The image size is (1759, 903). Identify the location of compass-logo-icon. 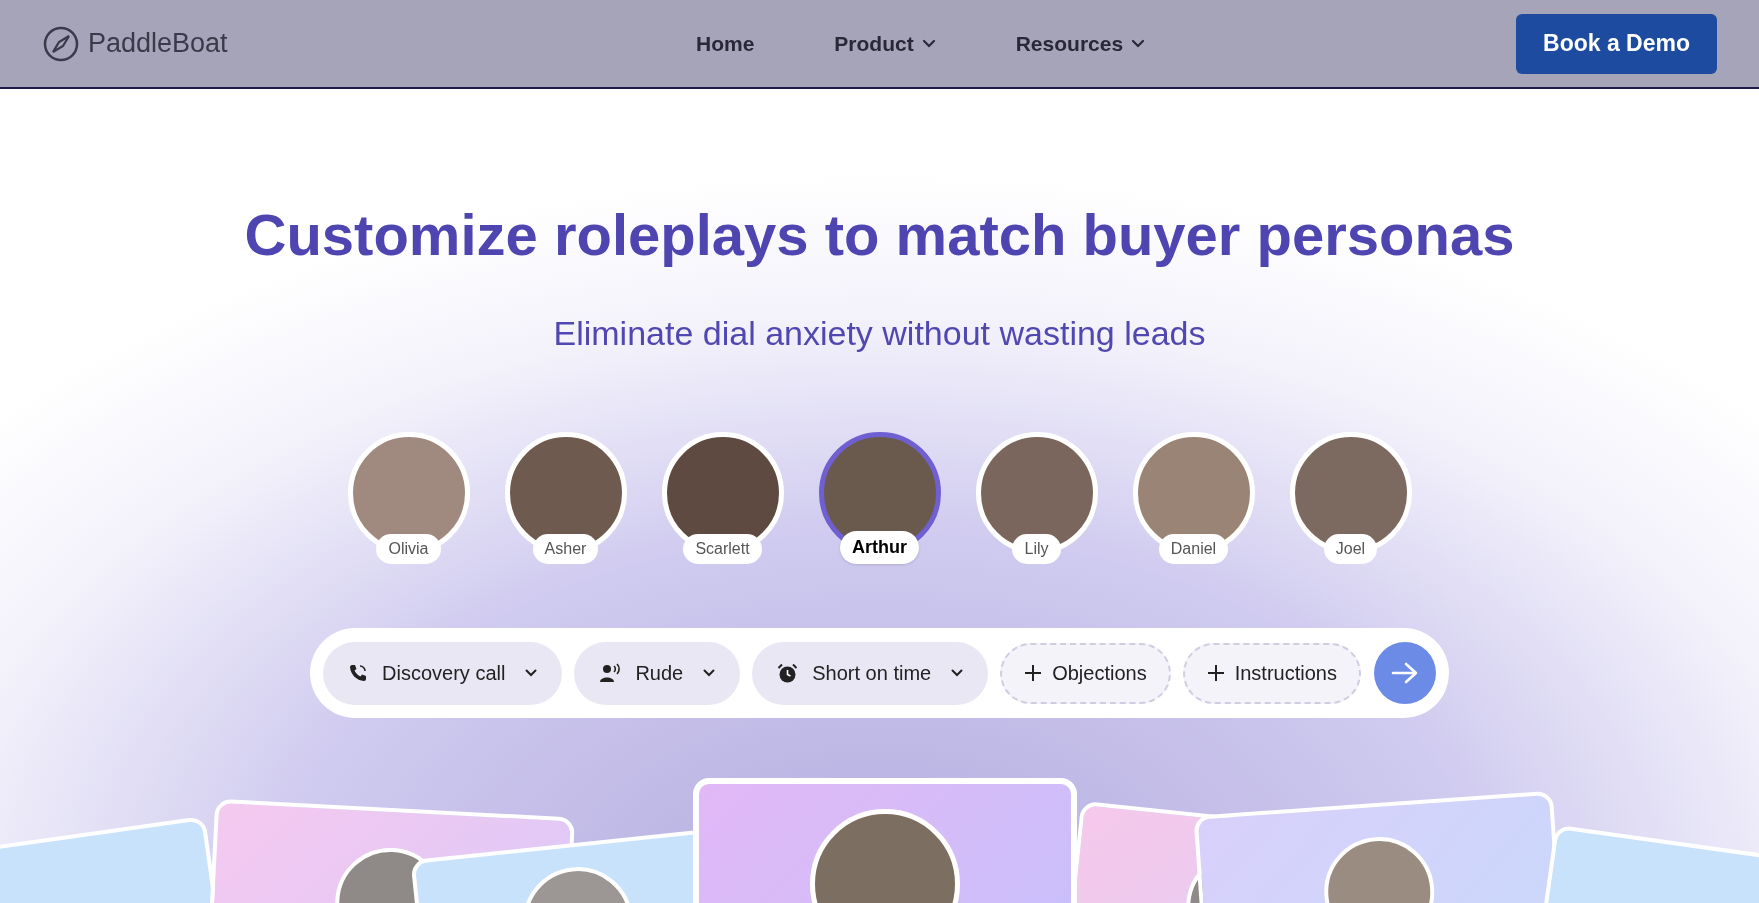
(61, 43).